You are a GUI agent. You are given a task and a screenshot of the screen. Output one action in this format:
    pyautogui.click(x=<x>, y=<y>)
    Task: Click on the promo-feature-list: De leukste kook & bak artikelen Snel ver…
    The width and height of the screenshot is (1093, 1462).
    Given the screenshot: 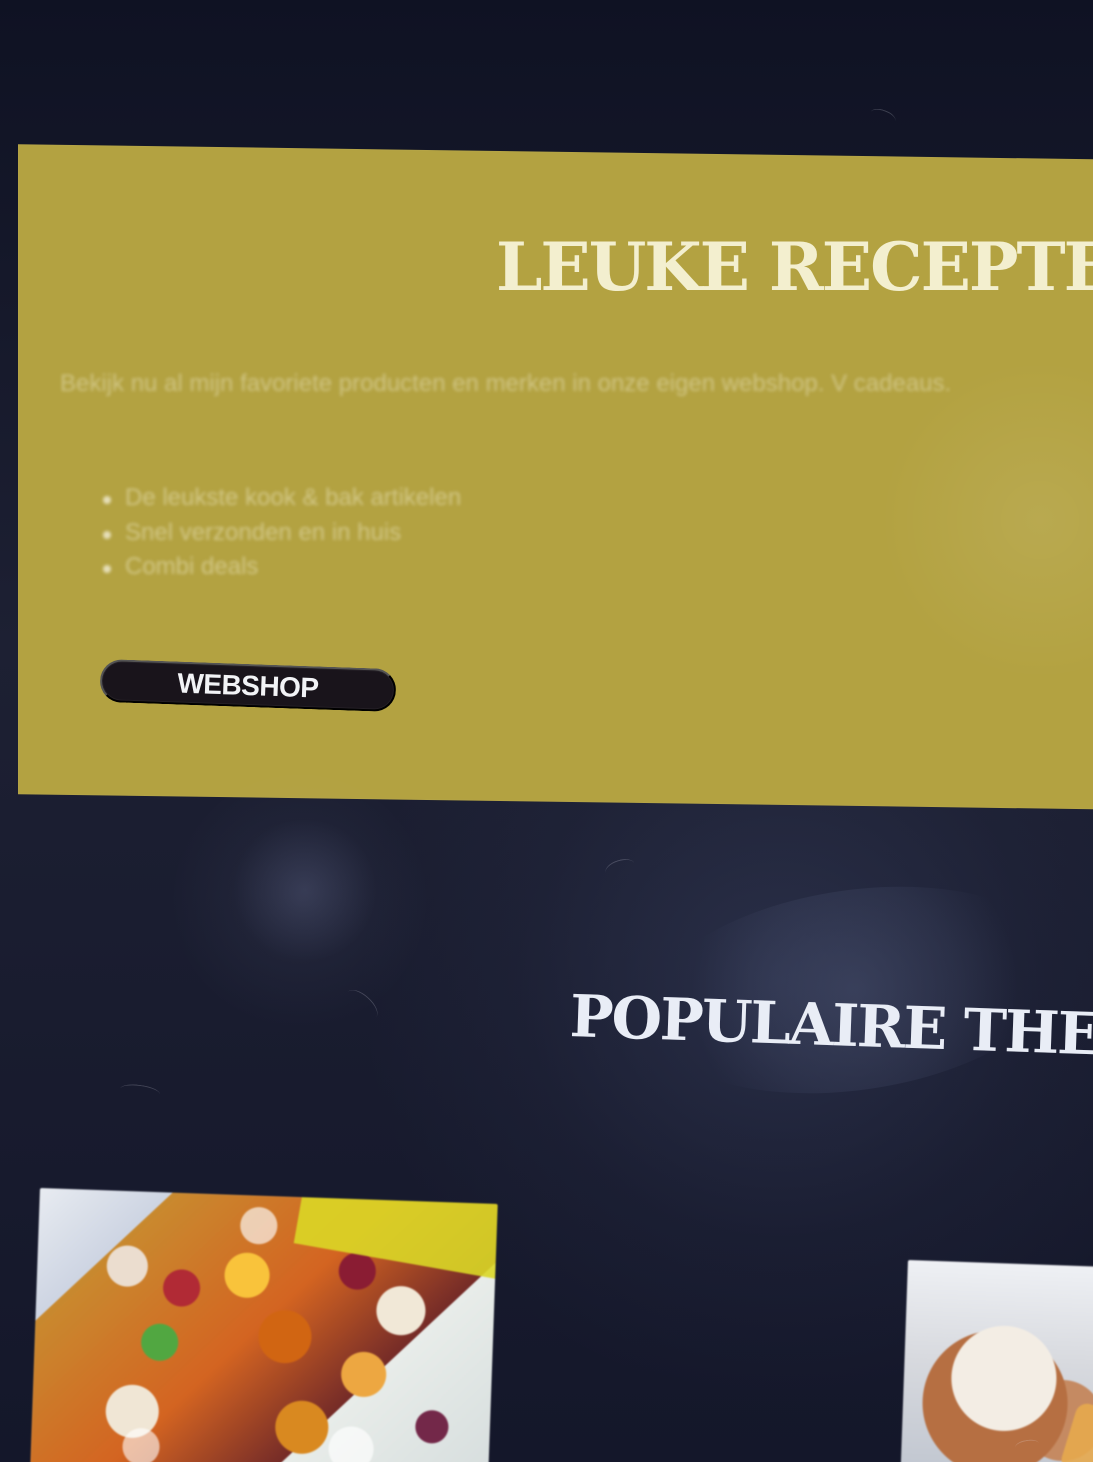 What is the action you would take?
    pyautogui.click(x=282, y=536)
    